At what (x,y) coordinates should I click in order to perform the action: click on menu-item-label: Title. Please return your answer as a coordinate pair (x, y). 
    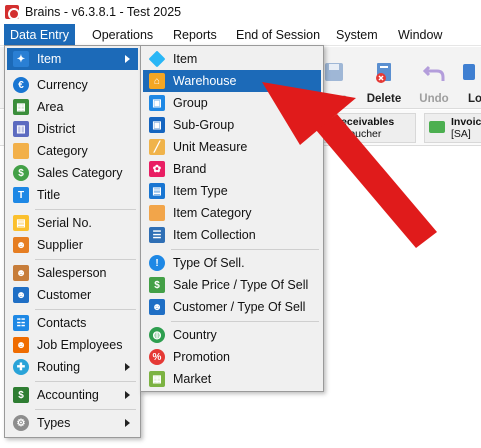
    Looking at the image, I should click on (49, 195).